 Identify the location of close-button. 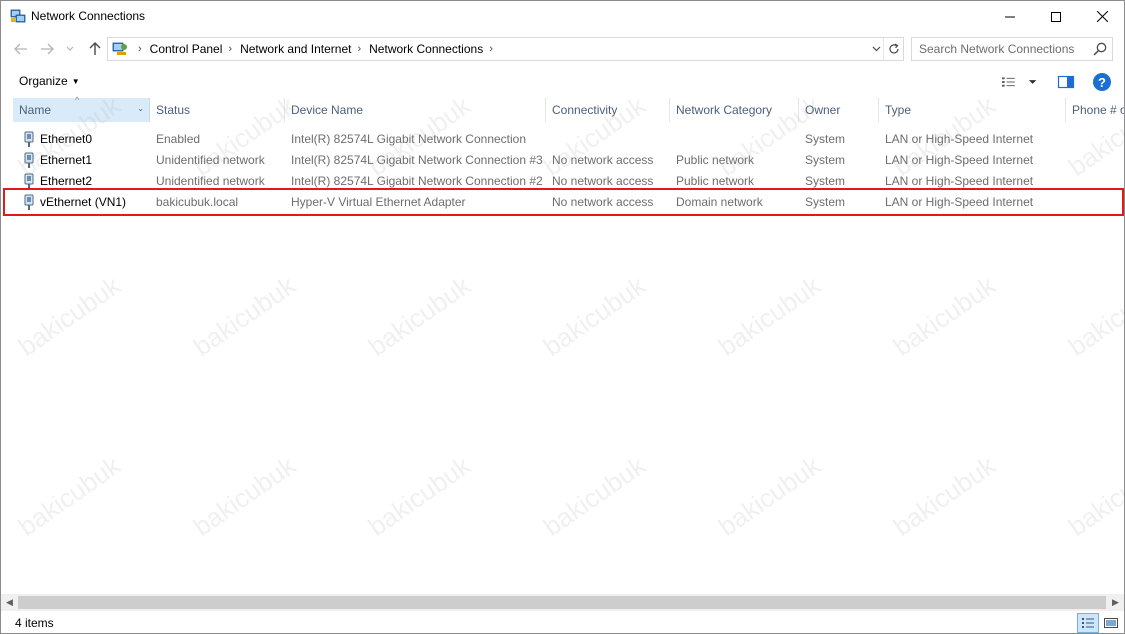
(1101, 16).